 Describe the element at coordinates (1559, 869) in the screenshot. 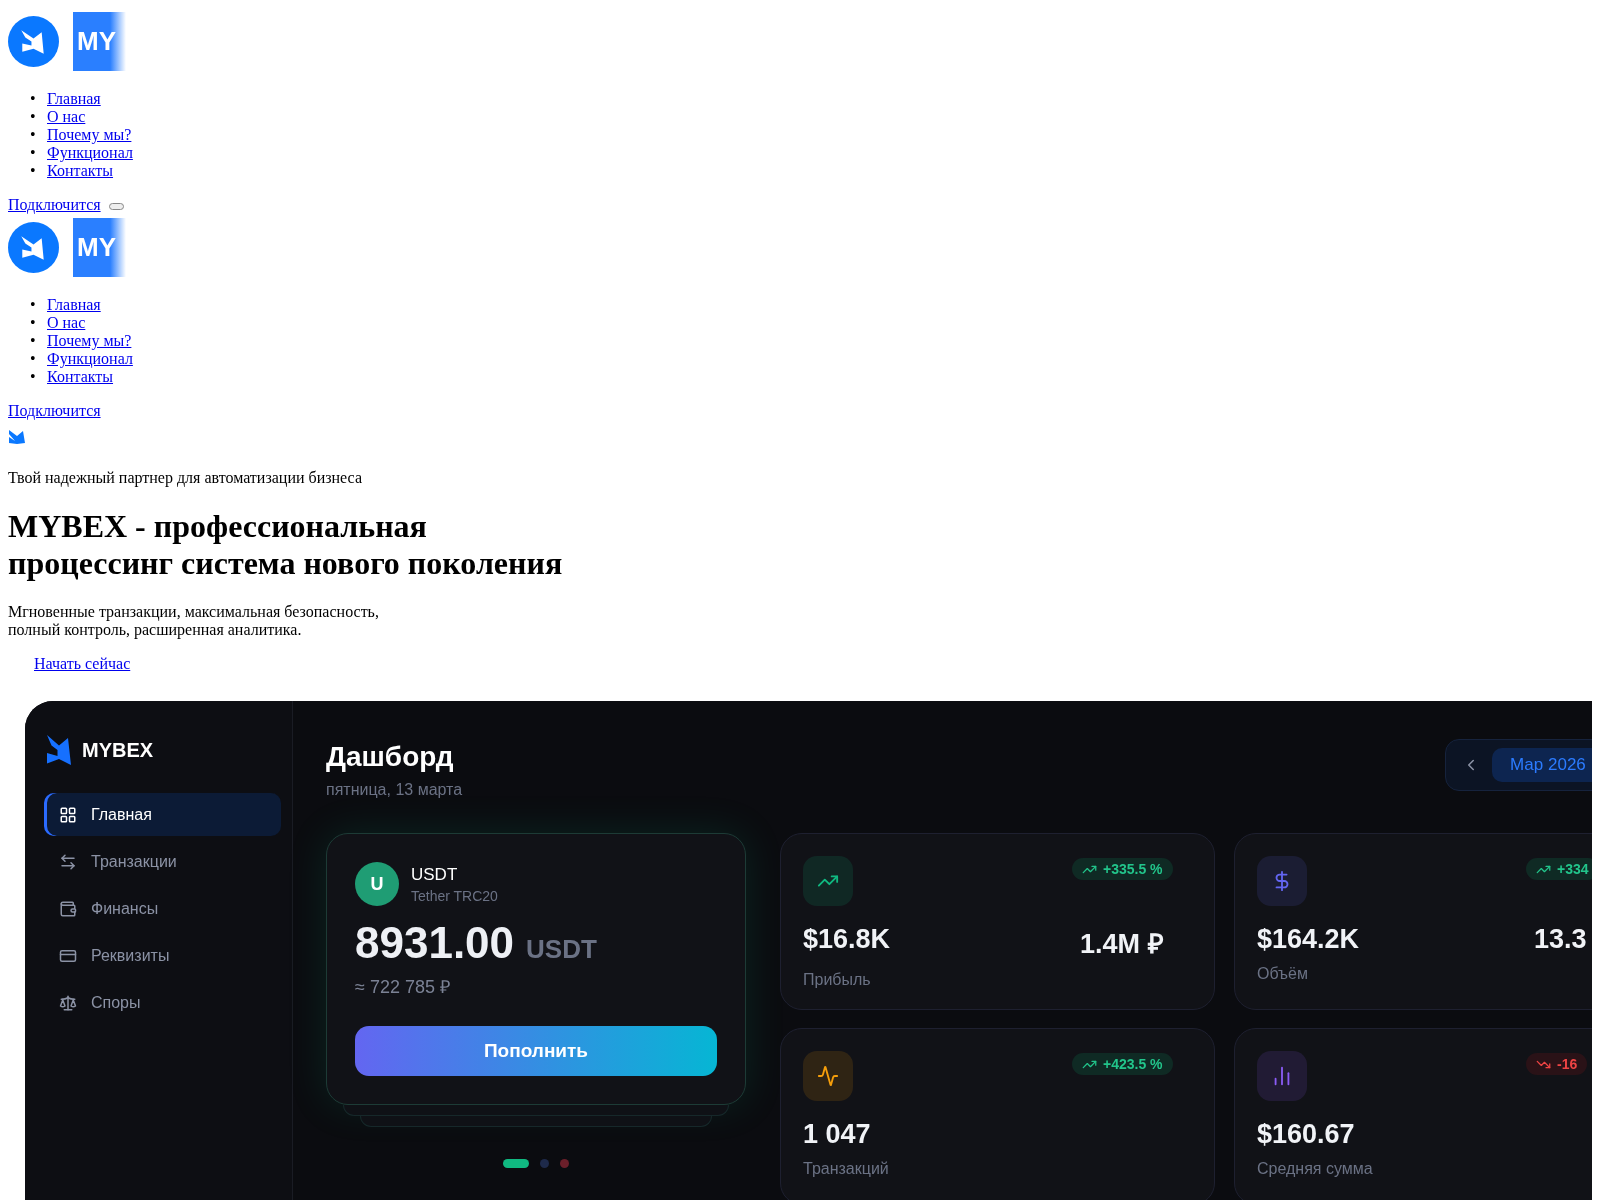

I see `change-badge: +334` at that location.